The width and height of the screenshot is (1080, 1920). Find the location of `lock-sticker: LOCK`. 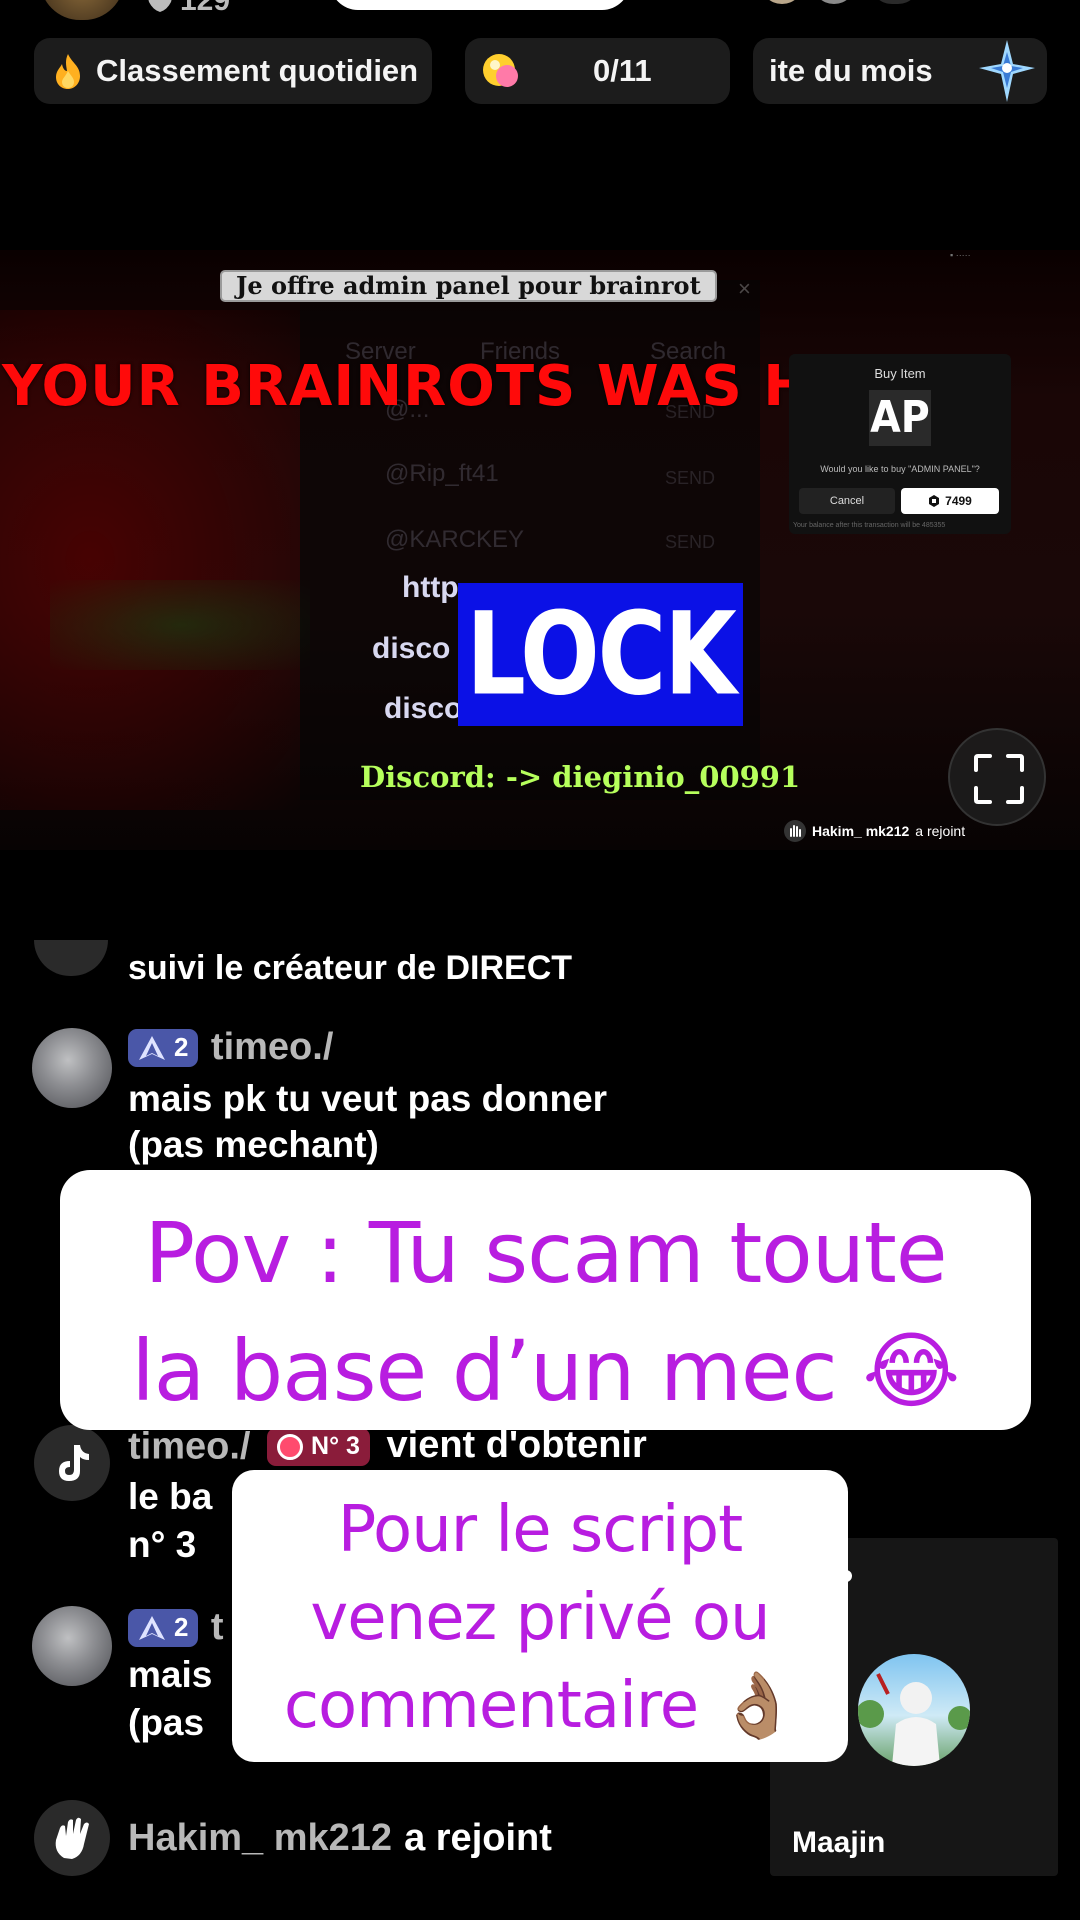

lock-sticker: LOCK is located at coordinates (600, 654).